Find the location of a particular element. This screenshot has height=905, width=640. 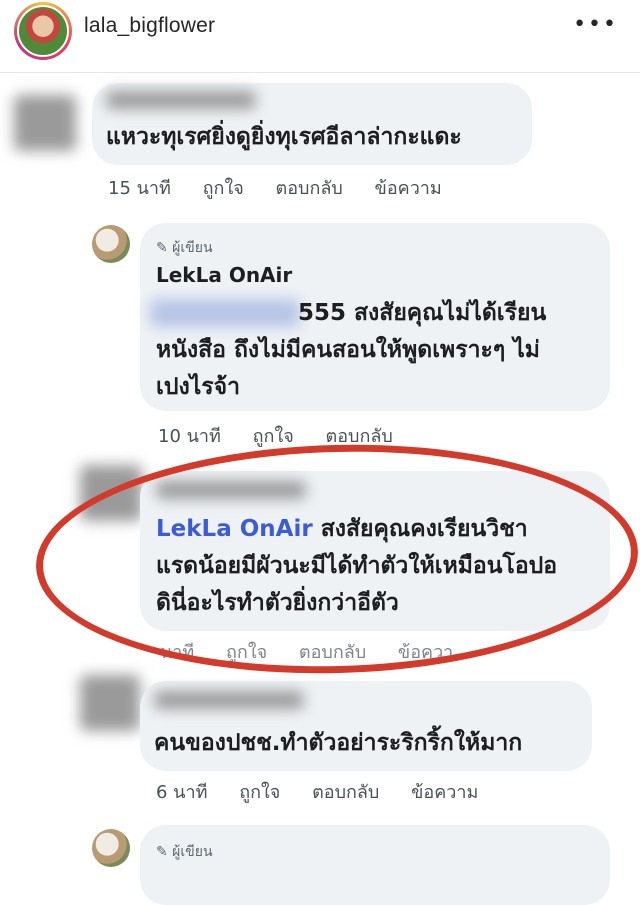

comment-text: หนังสือ ถึงไม่มีคนสอนให้พูดเพราะๆ ไม่ is located at coordinates (348, 350).